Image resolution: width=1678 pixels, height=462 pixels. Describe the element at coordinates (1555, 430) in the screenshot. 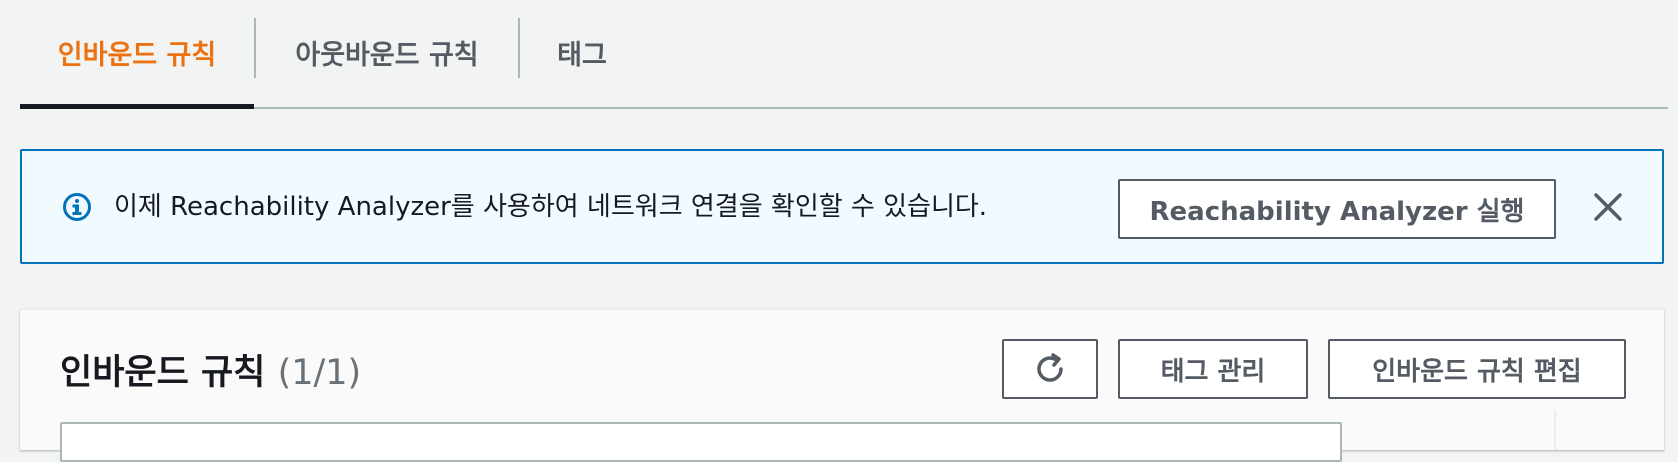

I see `panel-divider` at that location.